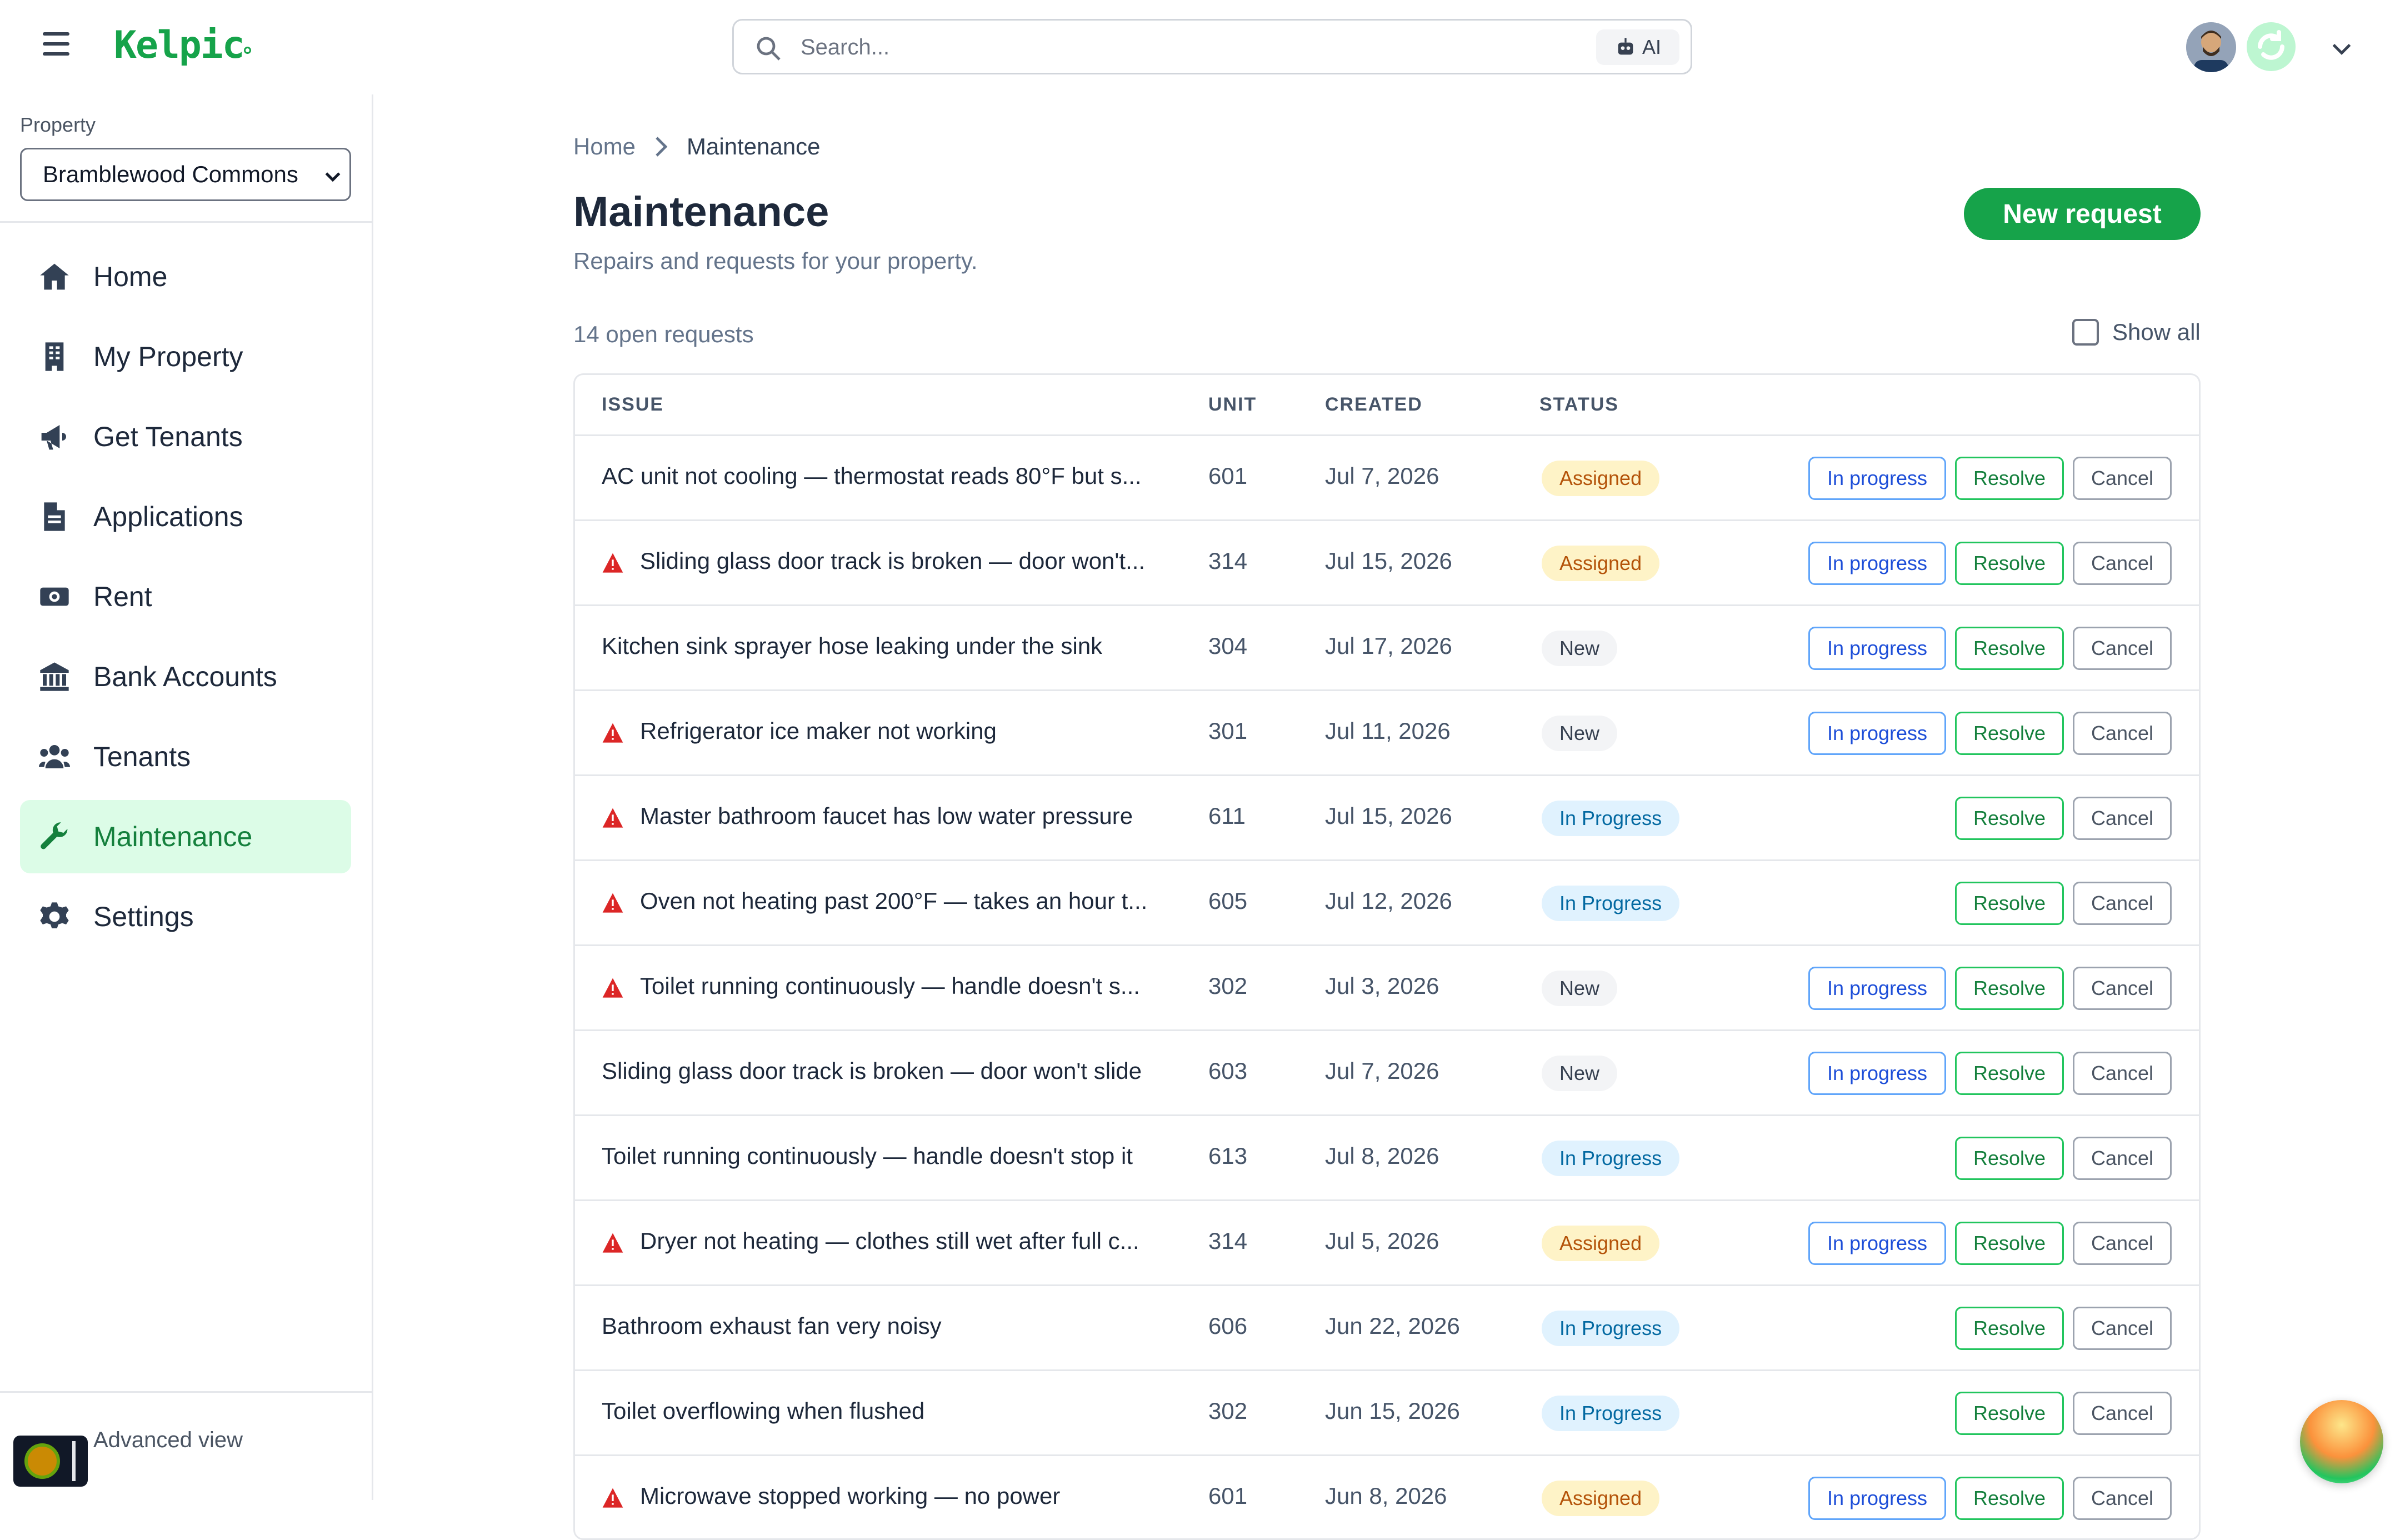 The image size is (2400, 1540). I want to click on column-header-issue: ISSUE, so click(633, 405).